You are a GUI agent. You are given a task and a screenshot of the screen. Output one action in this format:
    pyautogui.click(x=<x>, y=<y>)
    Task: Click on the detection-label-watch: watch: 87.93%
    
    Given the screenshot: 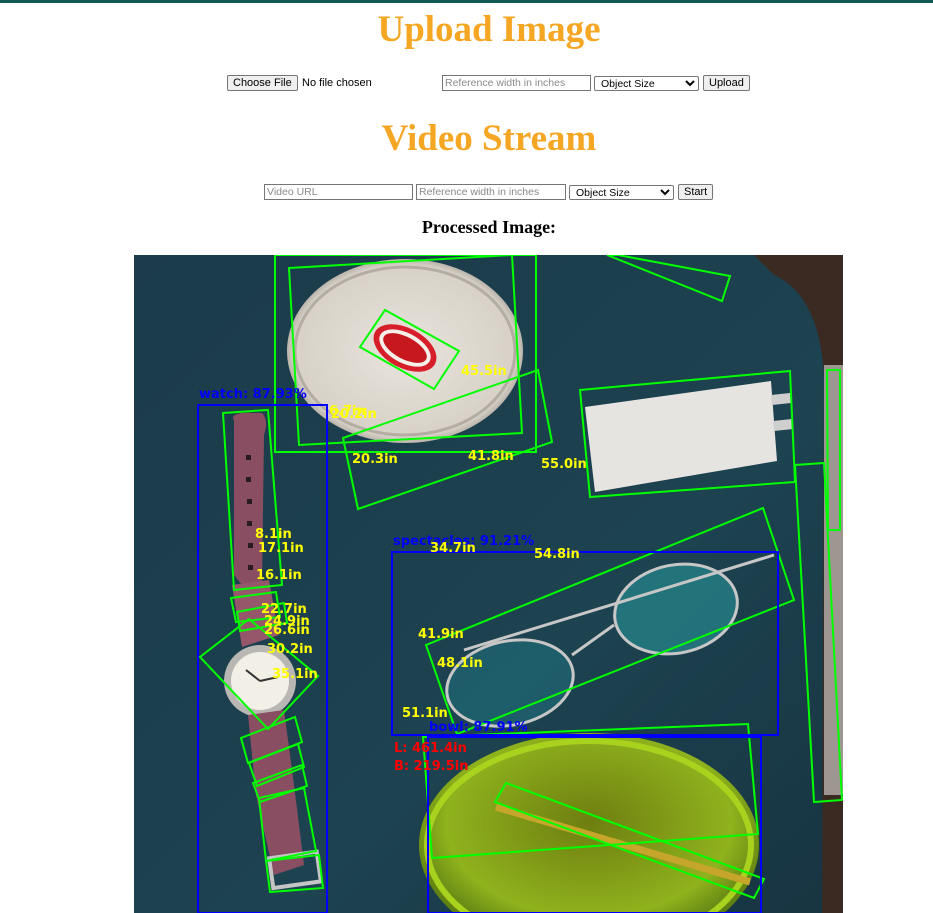 What is the action you would take?
    pyautogui.click(x=253, y=394)
    